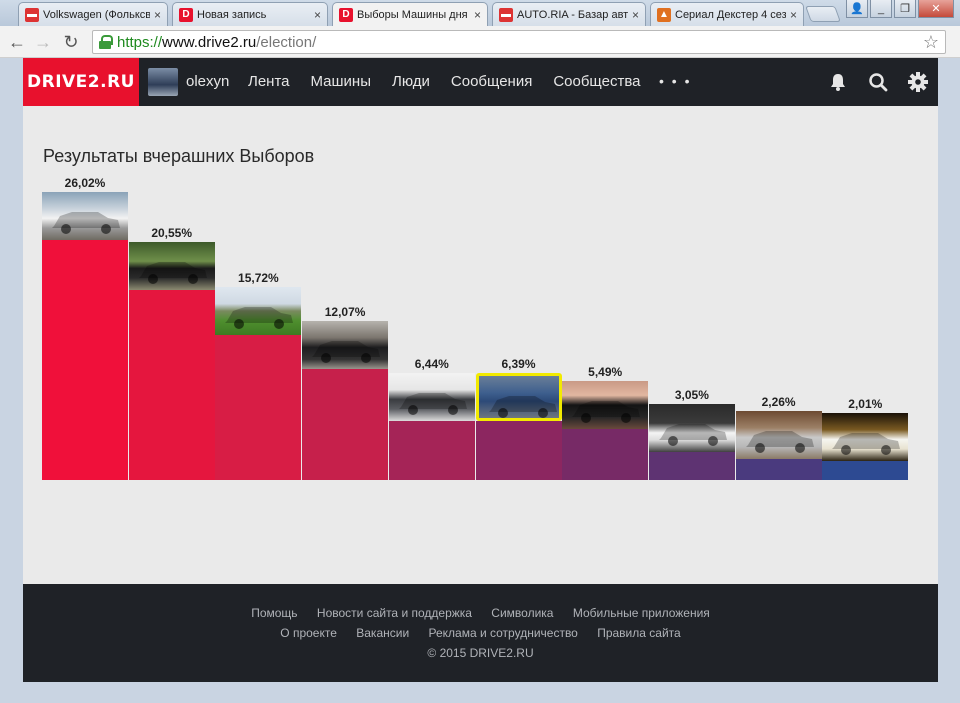 The height and width of the screenshot is (703, 960). I want to click on username-link: olexyn, so click(207, 81).